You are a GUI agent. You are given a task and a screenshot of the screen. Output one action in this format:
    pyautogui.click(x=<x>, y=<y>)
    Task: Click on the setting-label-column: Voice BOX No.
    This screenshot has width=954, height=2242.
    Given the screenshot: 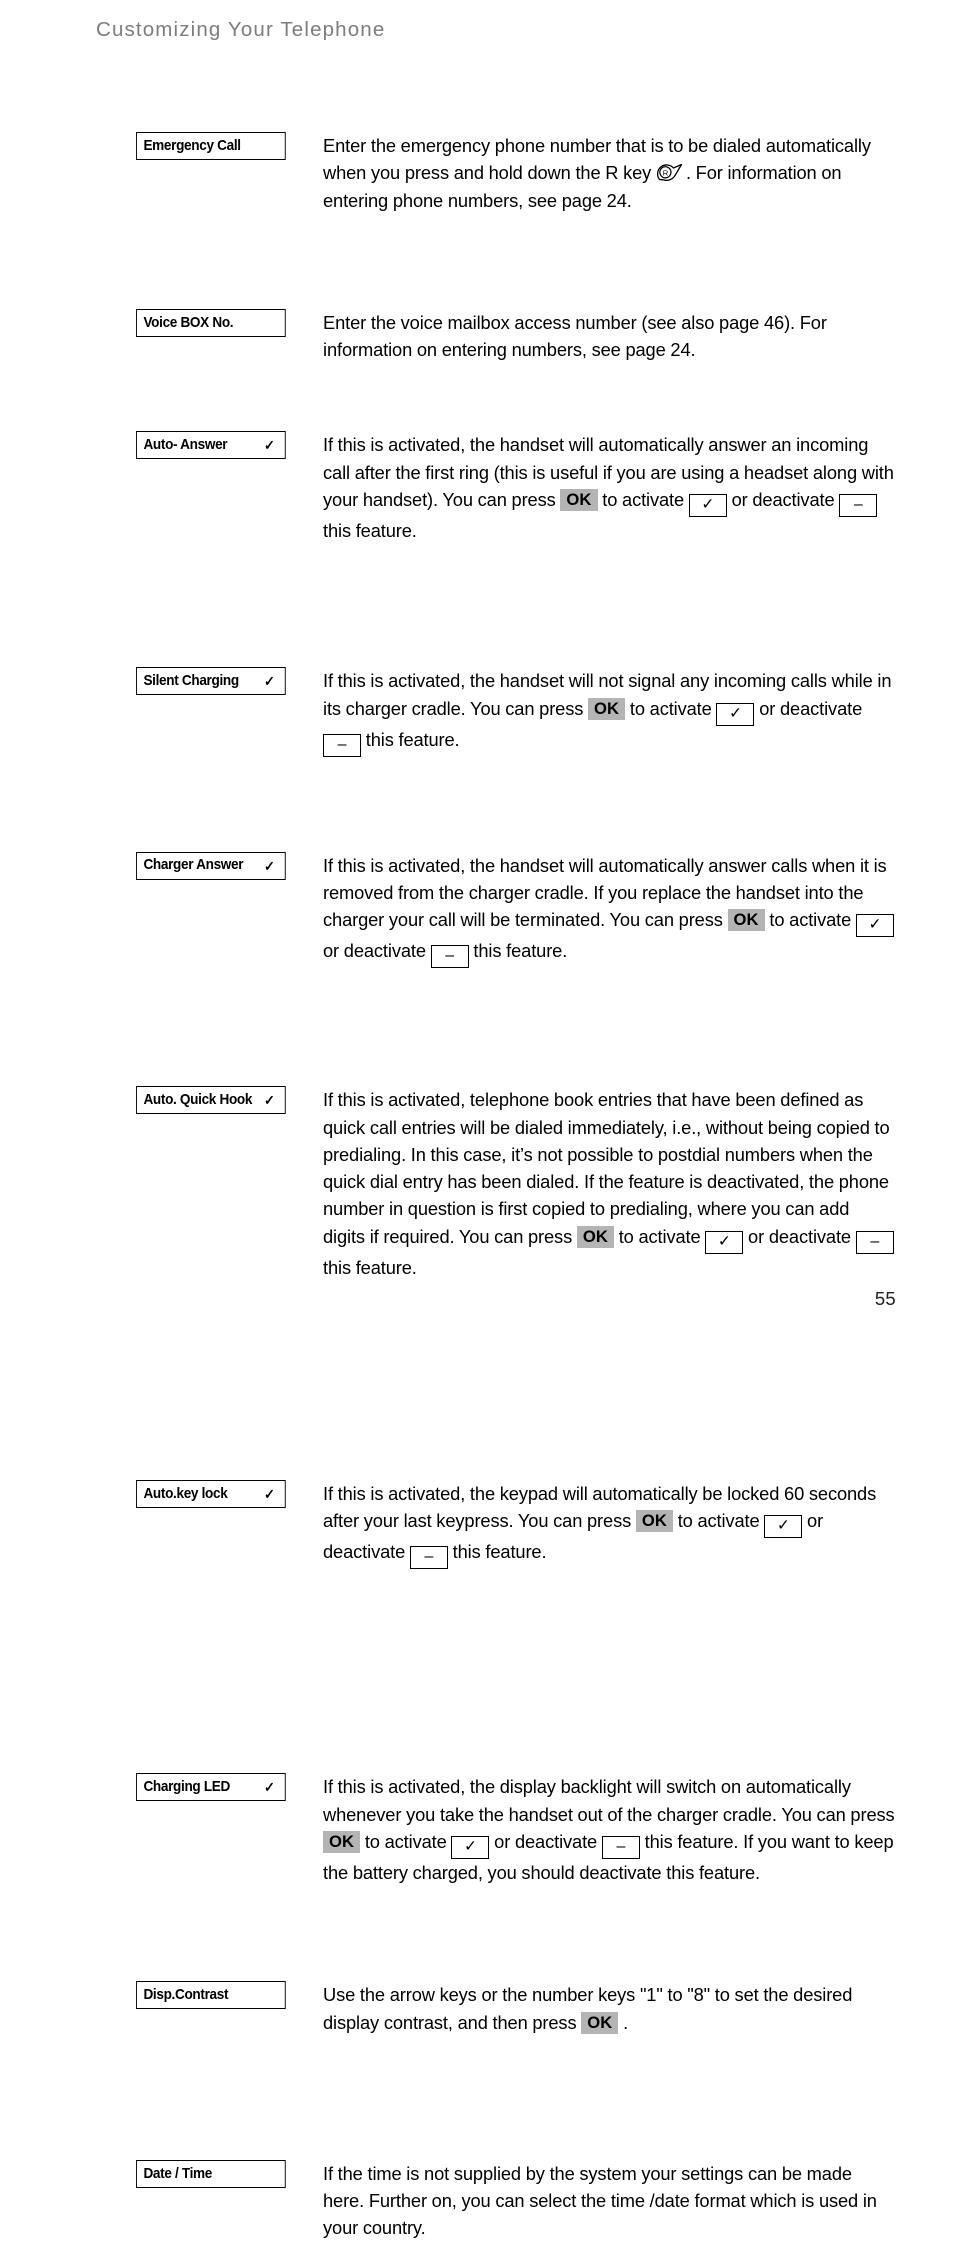 What is the action you would take?
    pyautogui.click(x=211, y=322)
    